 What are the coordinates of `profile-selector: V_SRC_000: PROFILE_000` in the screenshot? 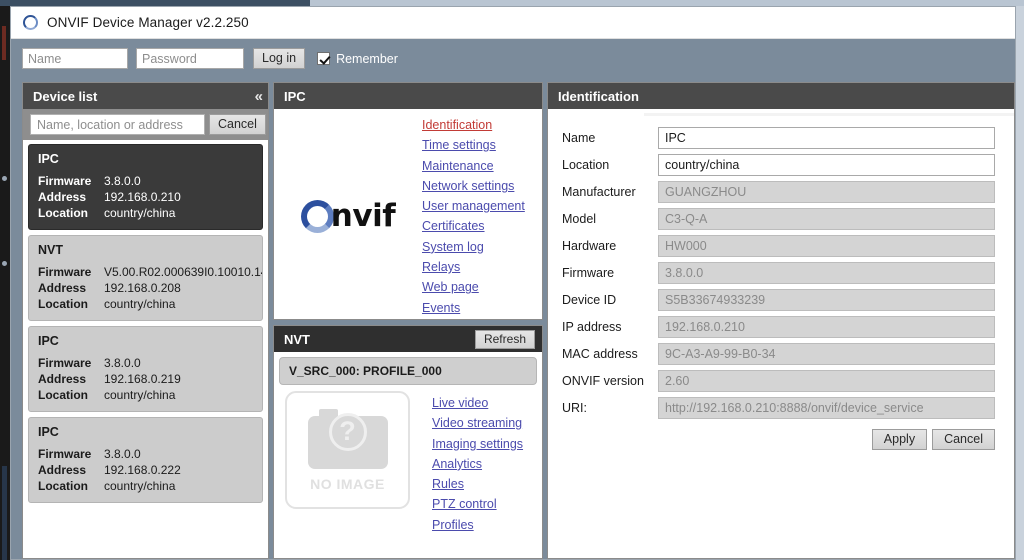 It's located at (408, 371).